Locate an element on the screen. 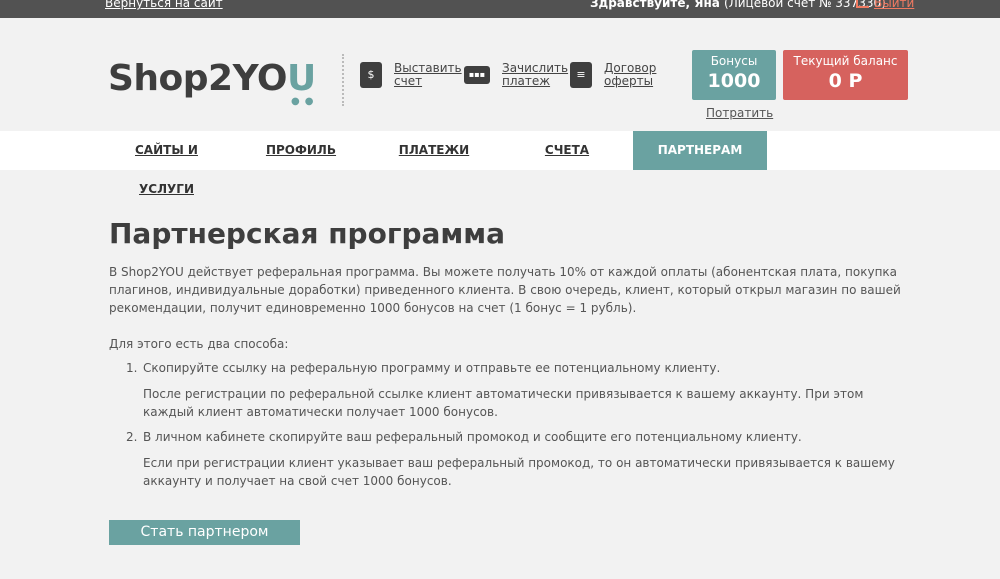 Image resolution: width=1000 pixels, height=579 pixels. list-item-number: 1. is located at coordinates (132, 368).